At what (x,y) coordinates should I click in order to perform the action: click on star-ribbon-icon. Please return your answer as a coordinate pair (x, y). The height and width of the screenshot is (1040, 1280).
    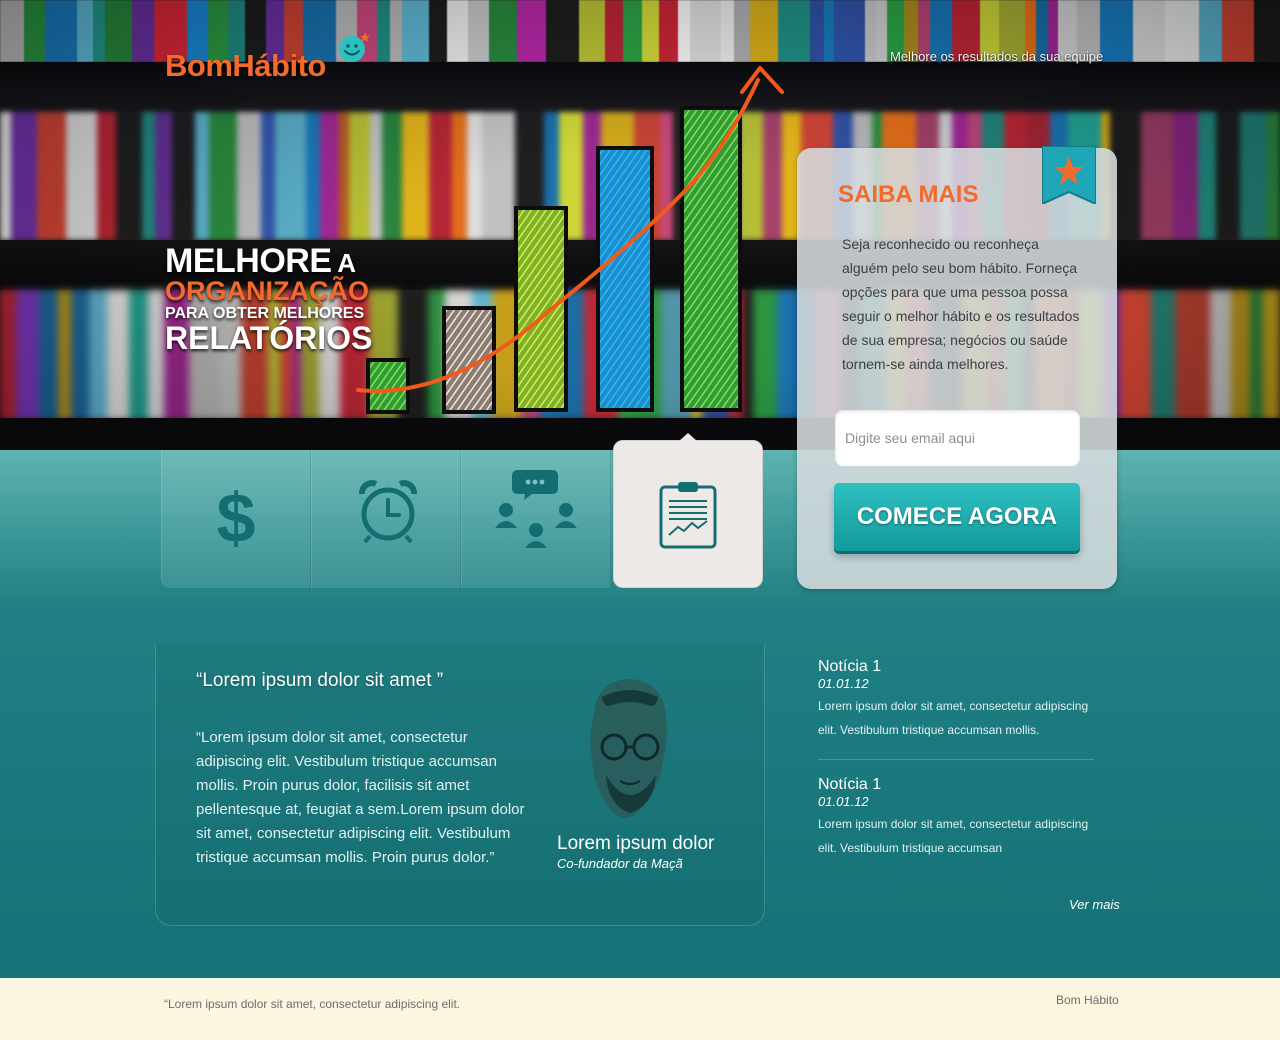
    Looking at the image, I should click on (1069, 175).